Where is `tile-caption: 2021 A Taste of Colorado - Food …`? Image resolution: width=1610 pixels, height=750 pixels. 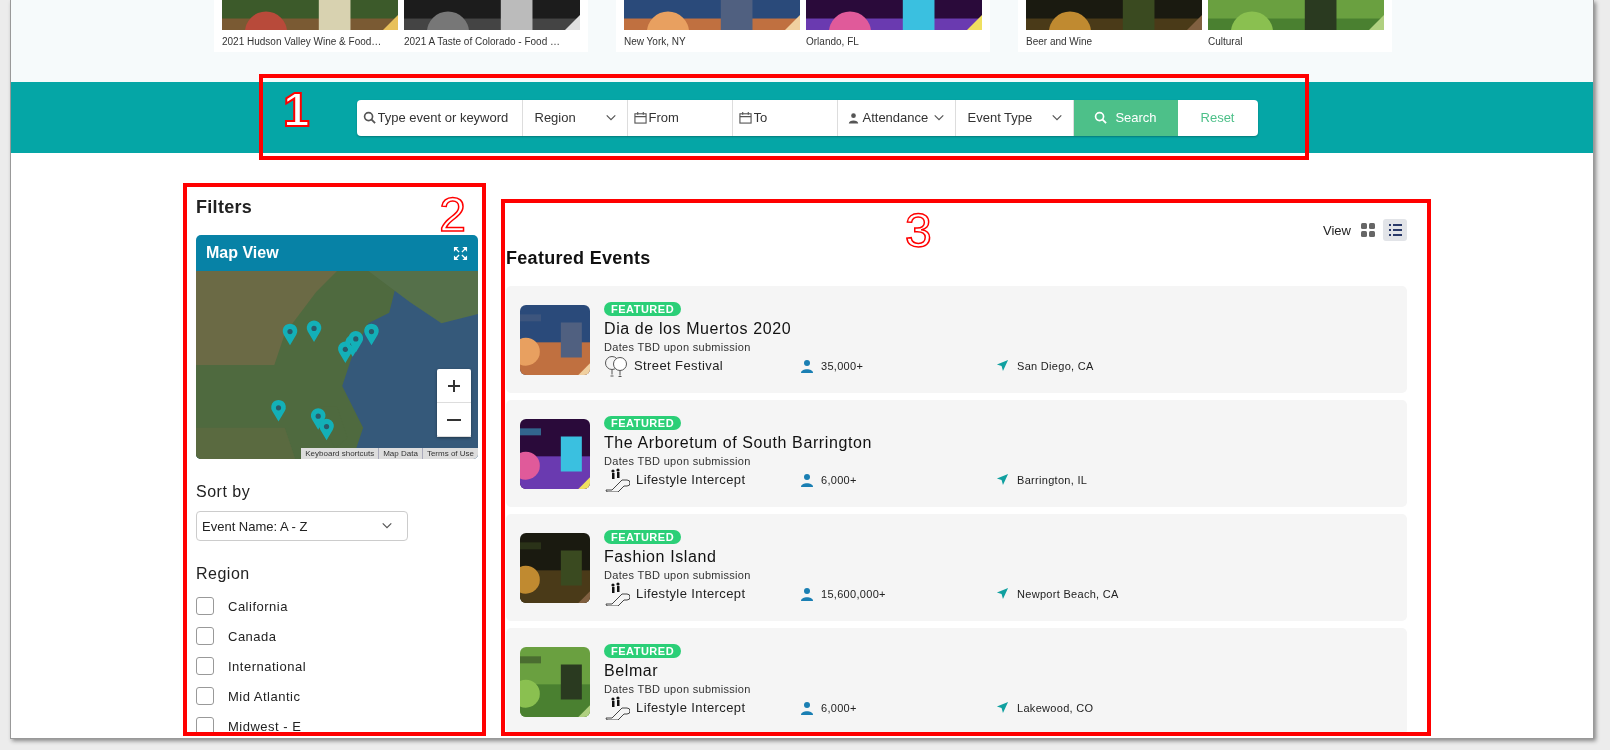
tile-caption: 2021 A Taste of Colorado - Food … is located at coordinates (492, 41).